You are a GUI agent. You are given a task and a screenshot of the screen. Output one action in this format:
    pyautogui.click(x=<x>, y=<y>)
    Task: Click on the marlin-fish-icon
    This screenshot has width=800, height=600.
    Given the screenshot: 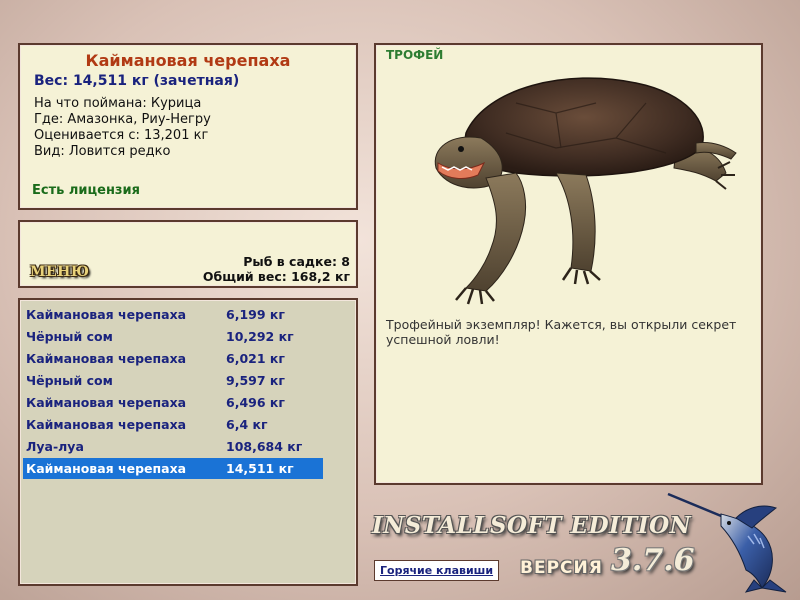 What is the action you would take?
    pyautogui.click(x=727, y=542)
    